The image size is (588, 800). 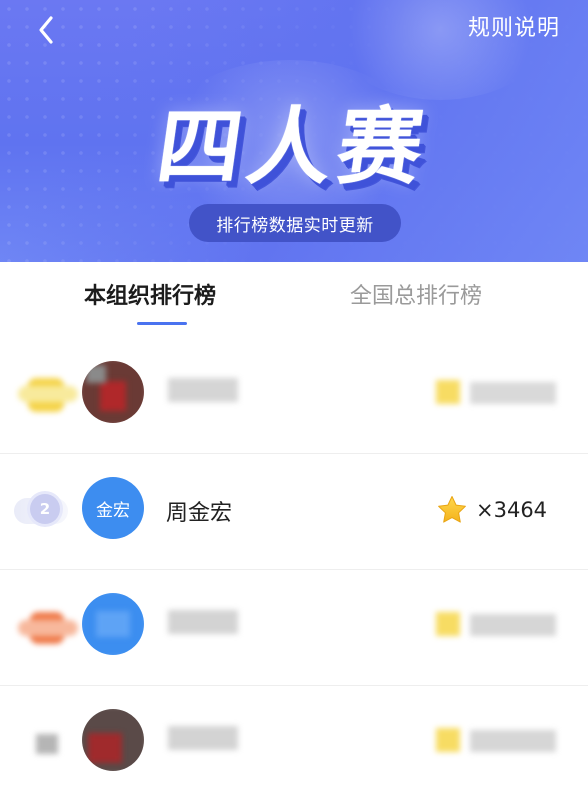 I want to click on gold-medal-icon, so click(x=48, y=396).